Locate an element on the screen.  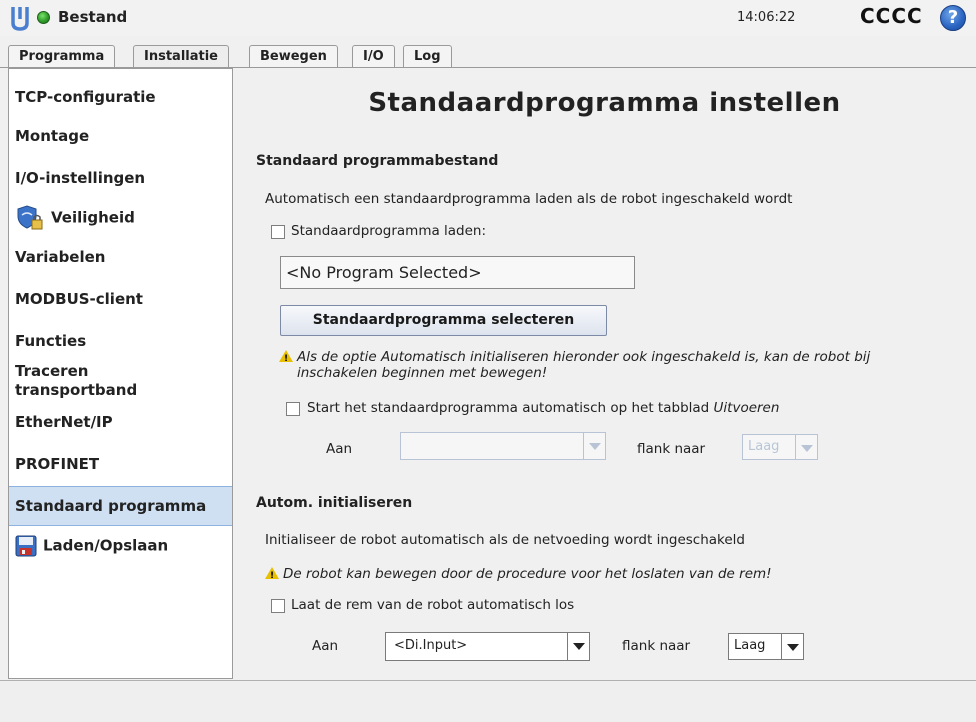
load-default-checkbox is located at coordinates (278, 232).